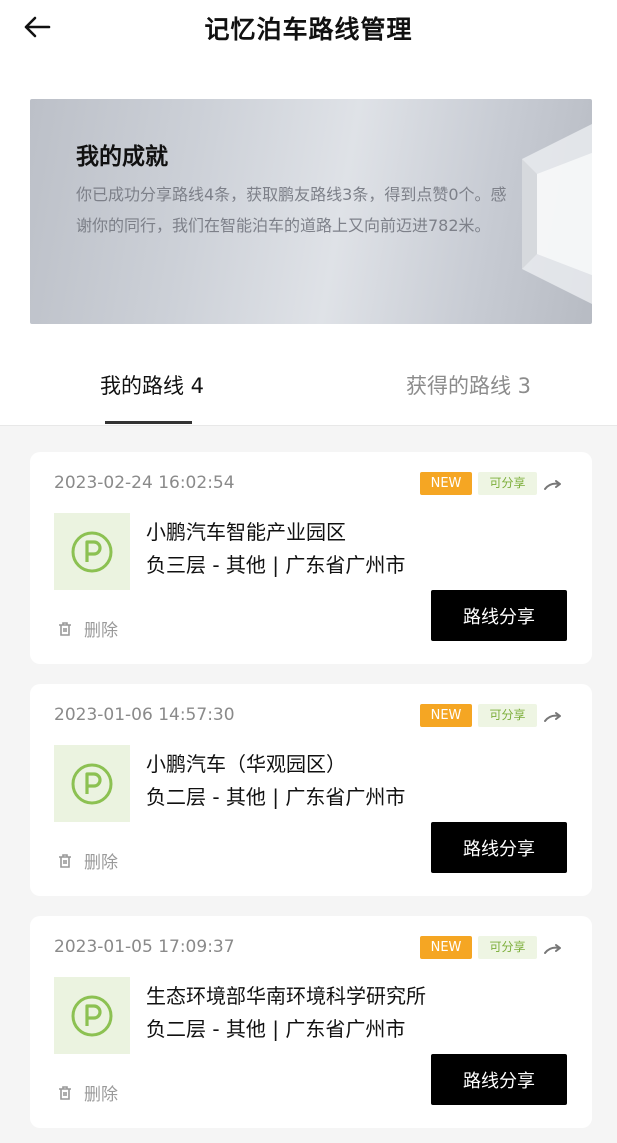 This screenshot has height=1143, width=617. Describe the element at coordinates (122, 157) in the screenshot. I see `achievement-title: 我的成就` at that location.